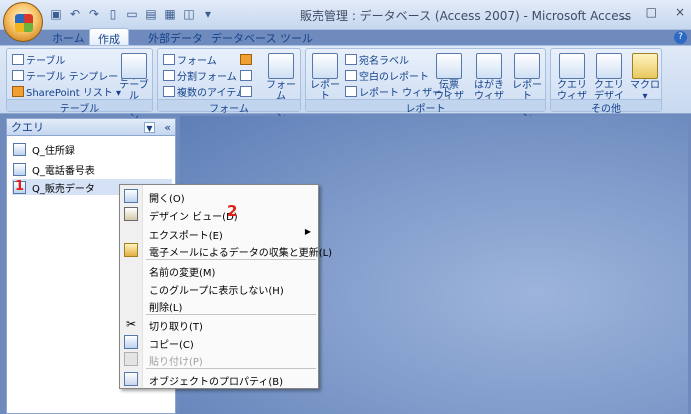  I want to click on report-design-icon, so click(527, 66).